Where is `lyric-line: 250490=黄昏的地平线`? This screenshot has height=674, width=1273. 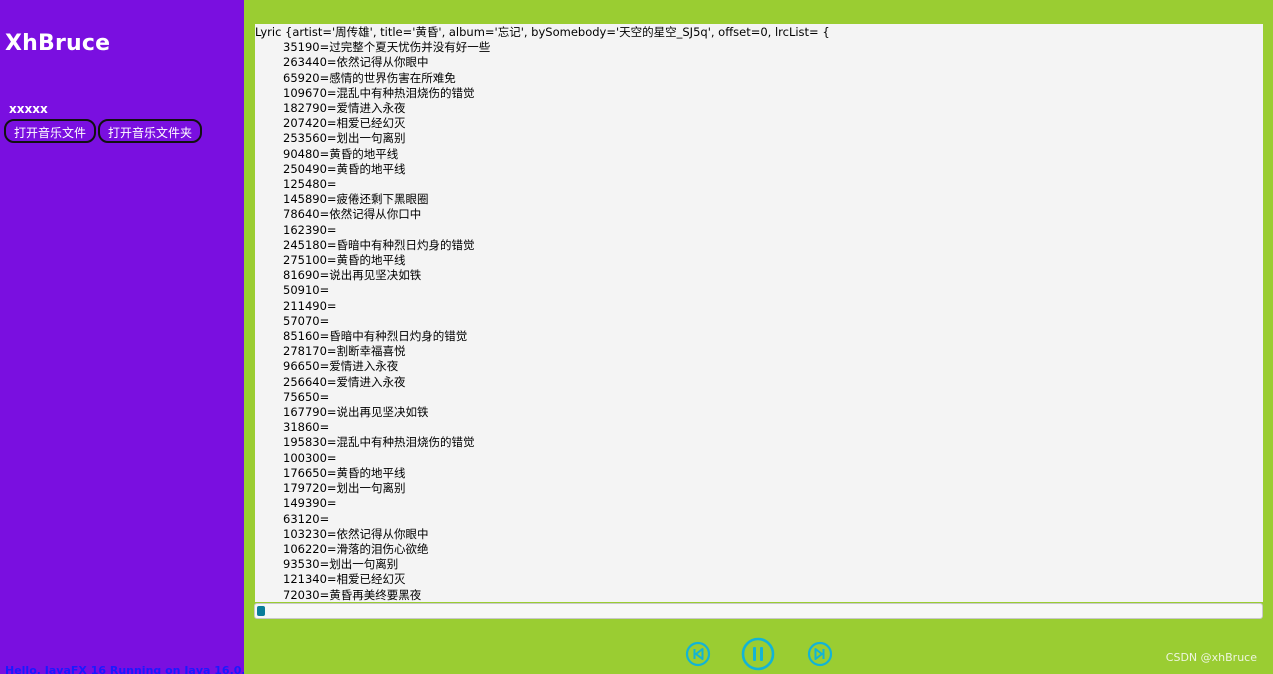 lyric-line: 250490=黄昏的地平线 is located at coordinates (344, 168).